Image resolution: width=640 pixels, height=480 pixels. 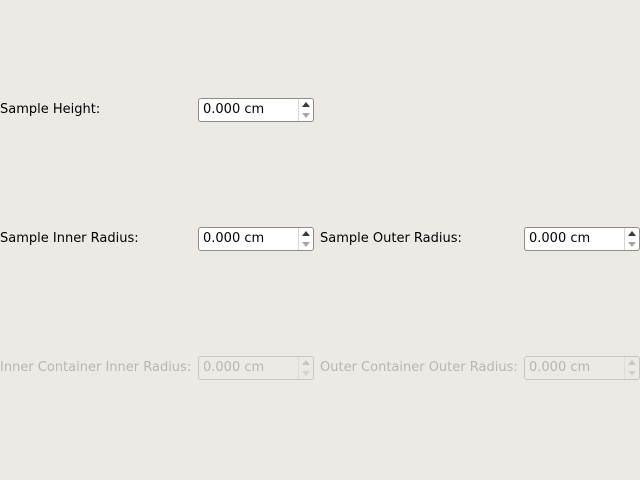 I want to click on outer-container-outer-radius-spinbox: 0.000 cm, so click(x=582, y=368).